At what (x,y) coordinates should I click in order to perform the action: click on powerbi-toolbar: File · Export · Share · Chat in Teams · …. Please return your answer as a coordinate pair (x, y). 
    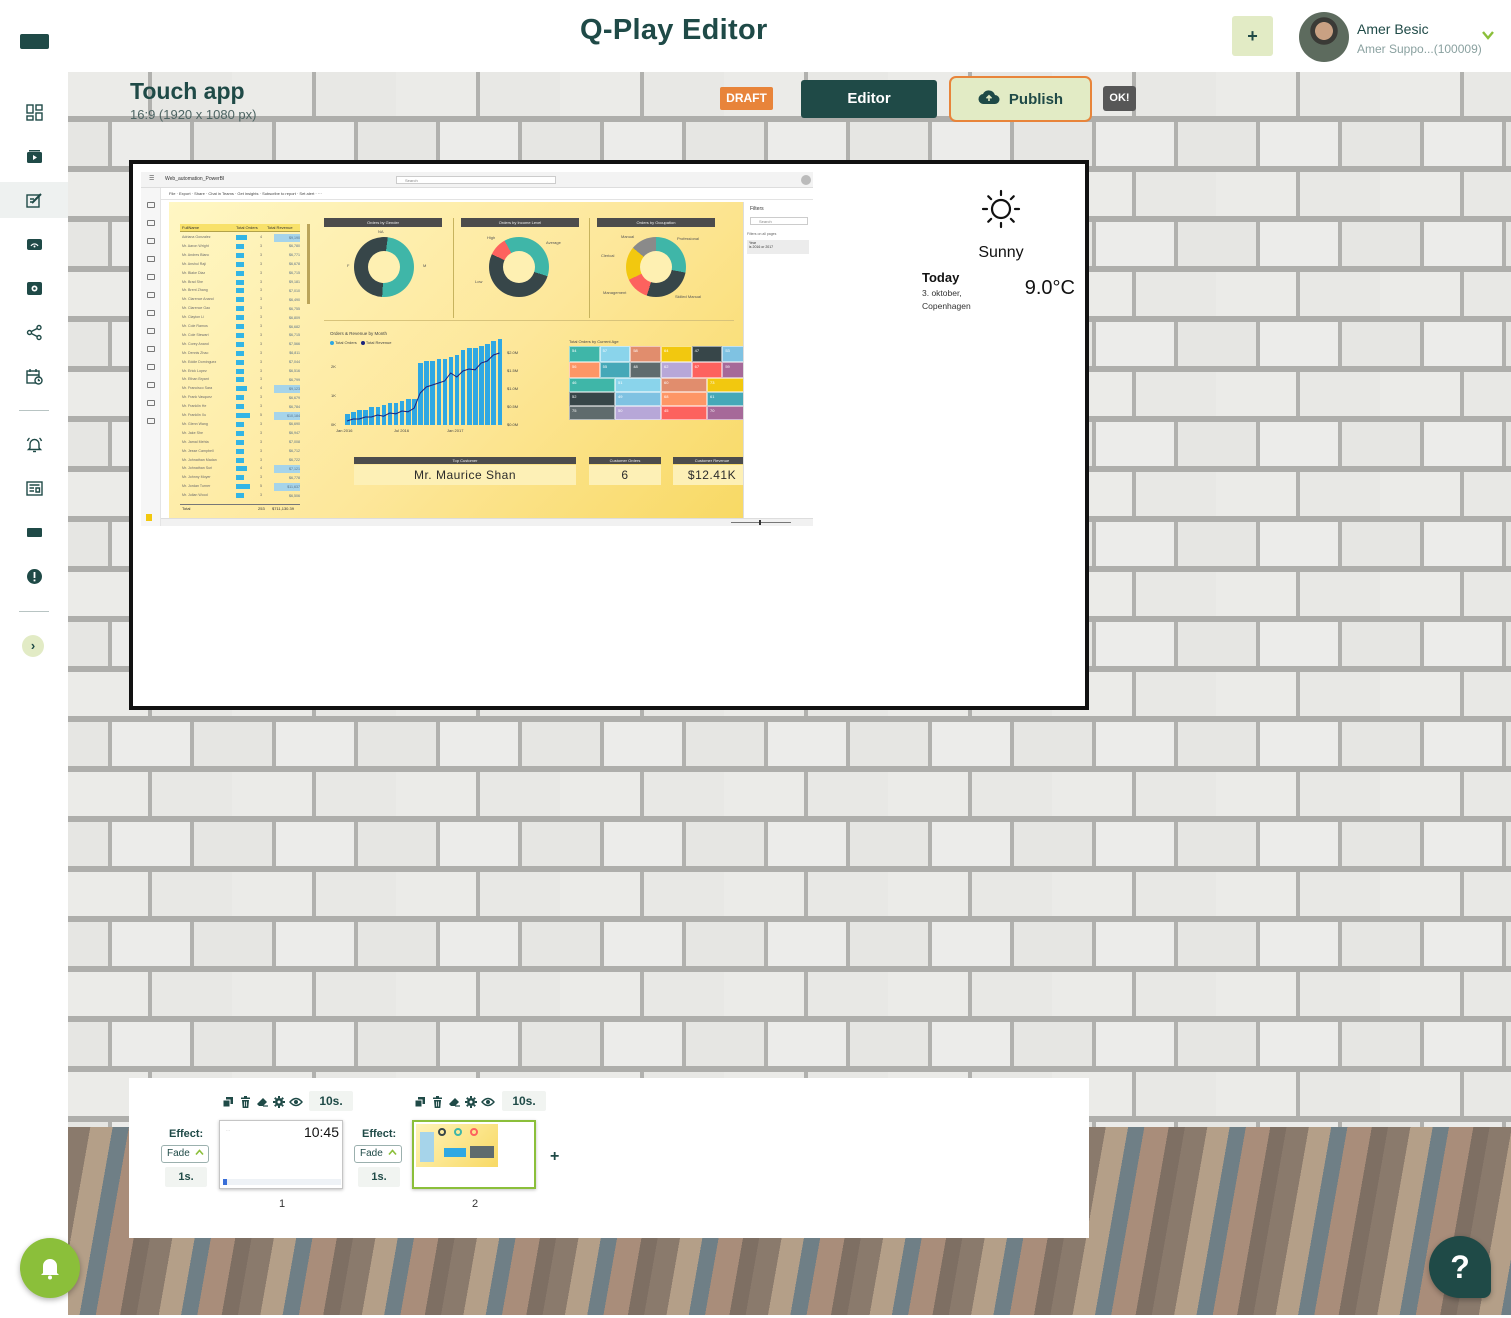
    Looking at the image, I should click on (487, 194).